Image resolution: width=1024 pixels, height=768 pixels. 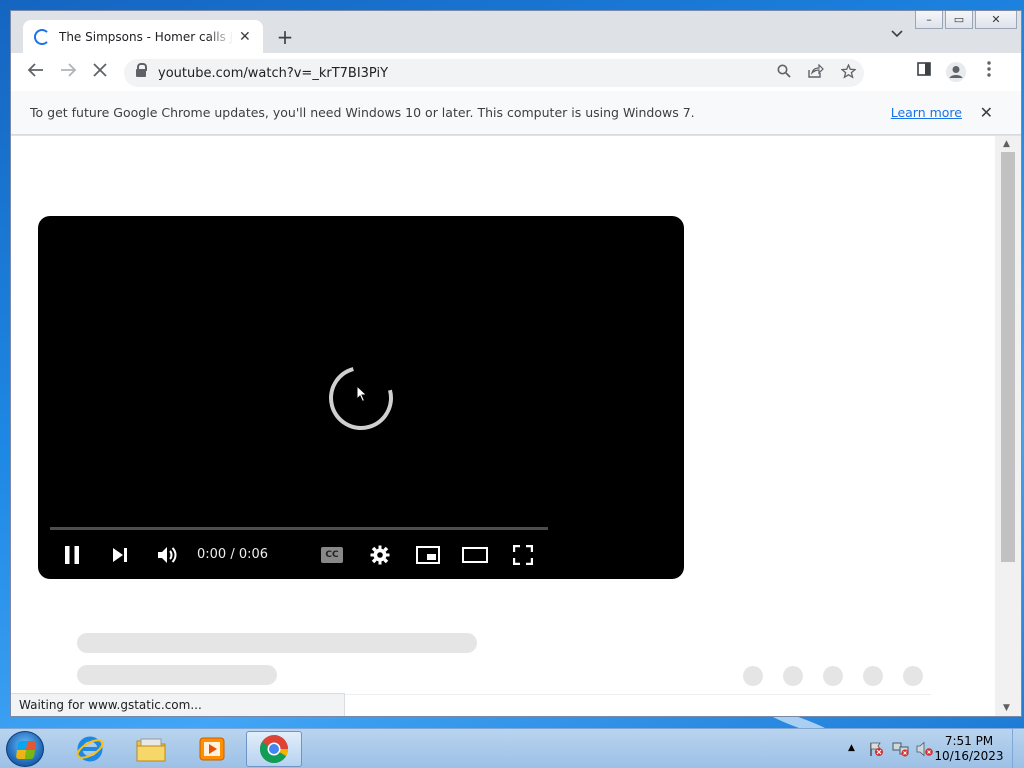 What do you see at coordinates (956, 72) in the screenshot?
I see `profile-avatar` at bounding box center [956, 72].